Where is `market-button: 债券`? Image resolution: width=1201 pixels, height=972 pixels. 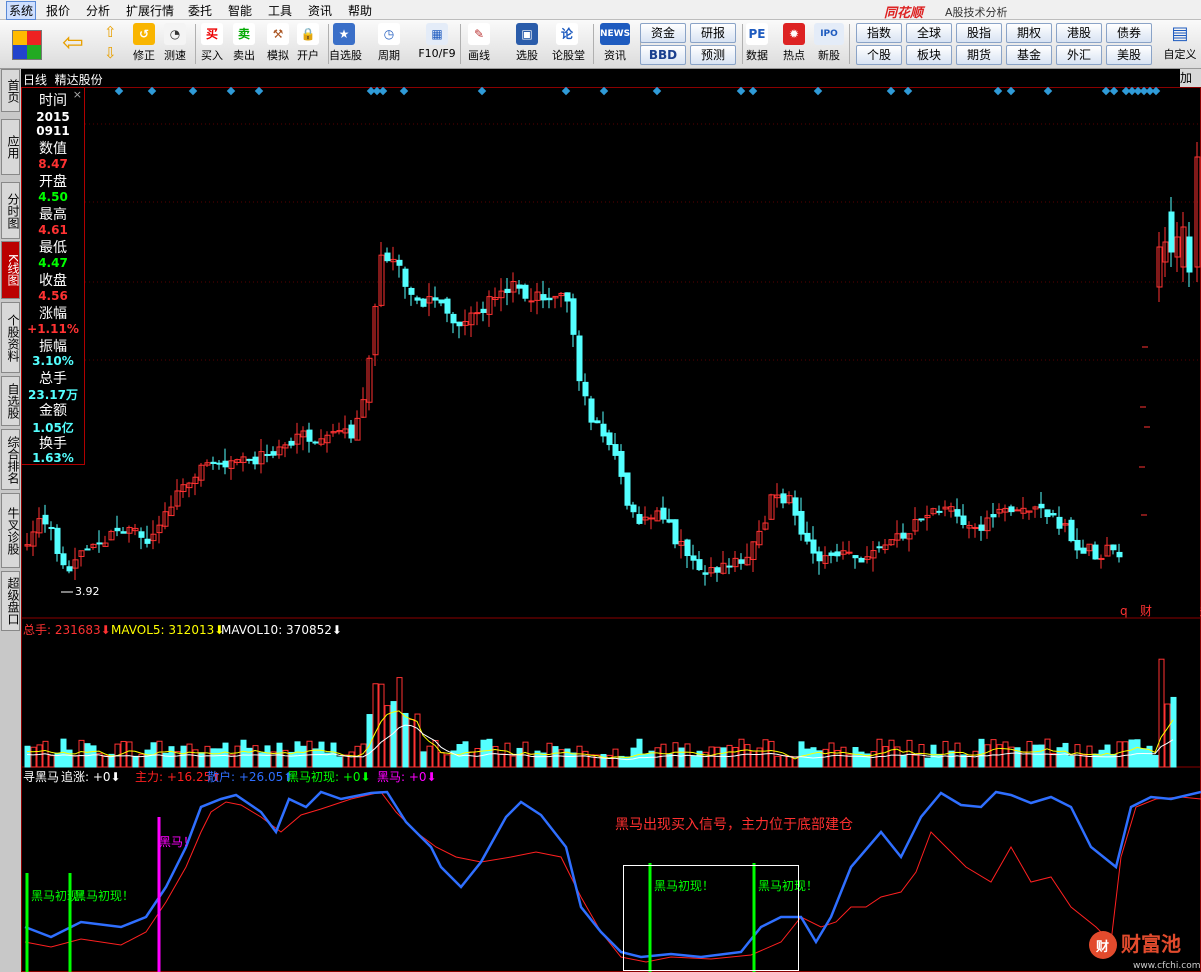 market-button: 债券 is located at coordinates (1129, 33).